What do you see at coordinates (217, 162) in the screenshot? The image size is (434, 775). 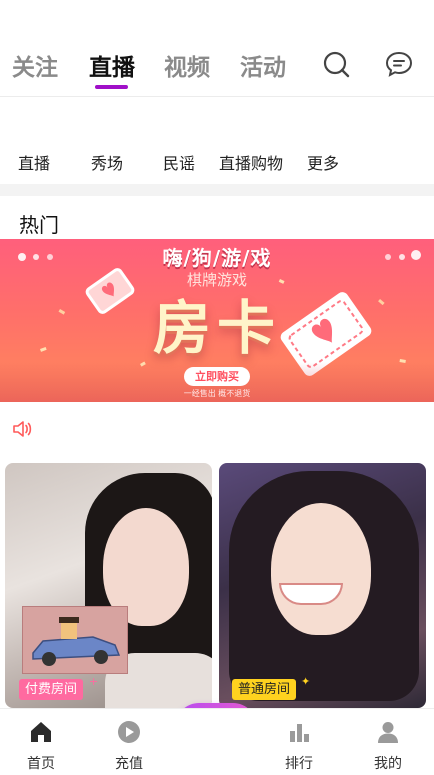 I see `subcategory-bar: 直播 秀场 民谣 直播购物 更多` at bounding box center [217, 162].